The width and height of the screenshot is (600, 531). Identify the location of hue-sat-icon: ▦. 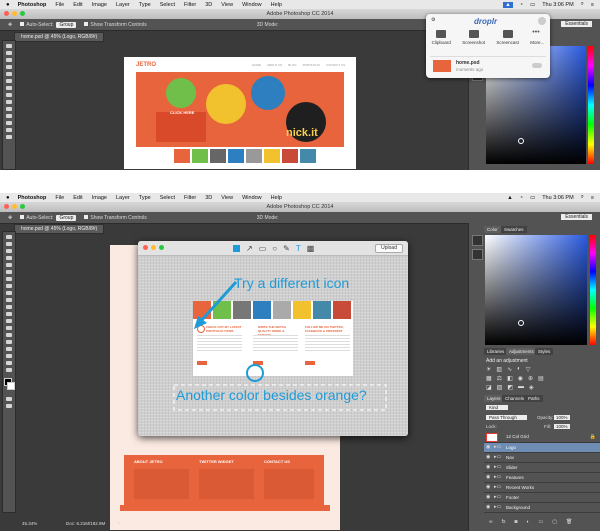
(489, 378).